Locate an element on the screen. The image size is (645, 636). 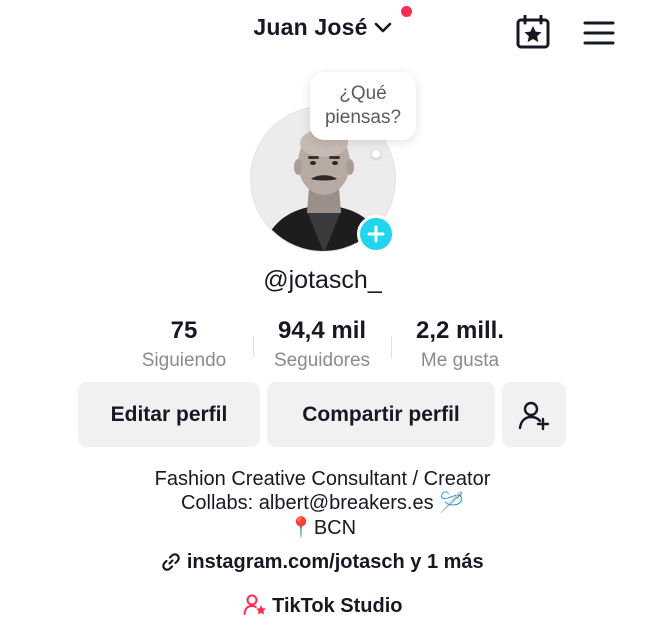
link-suffix: y 1 más is located at coordinates (447, 562).